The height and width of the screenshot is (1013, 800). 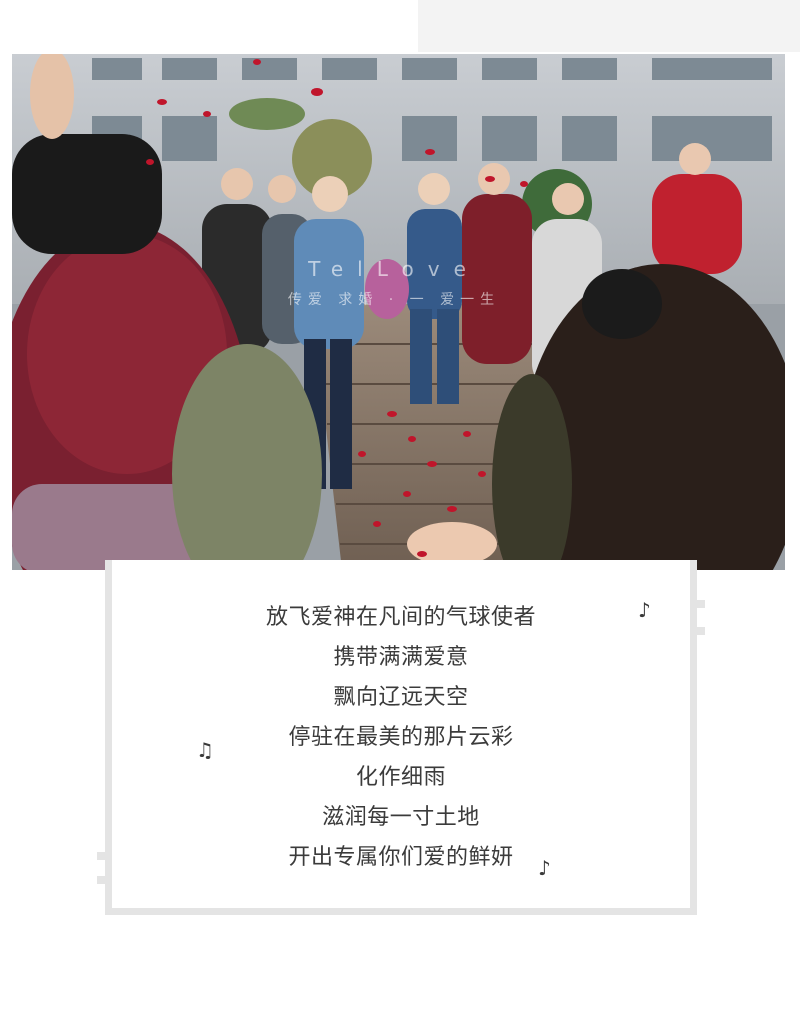 I want to click on poem-line-4: 停驻在最美的那片云彩, so click(x=401, y=737).